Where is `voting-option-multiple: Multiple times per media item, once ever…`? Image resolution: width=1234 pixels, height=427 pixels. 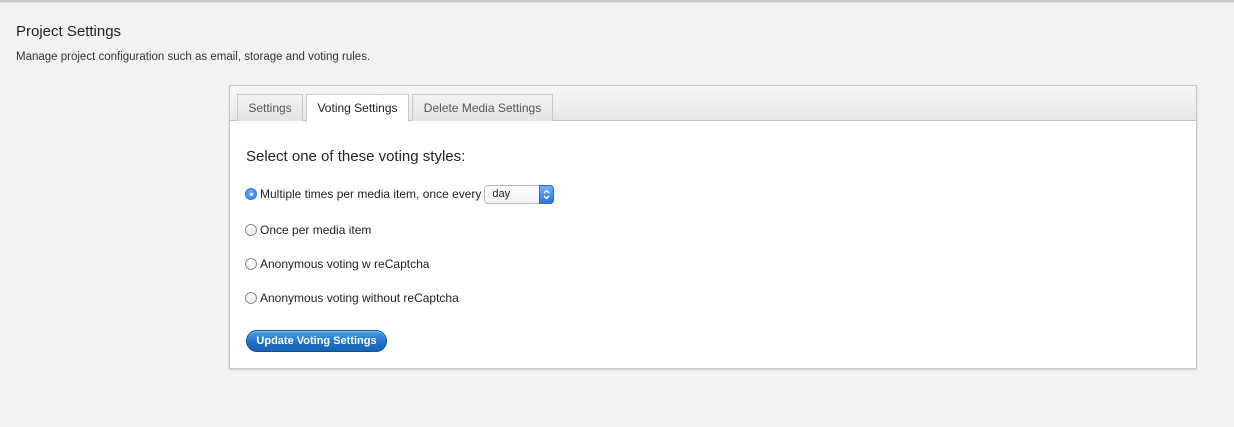 voting-option-multiple: Multiple times per media item, once ever… is located at coordinates (400, 194).